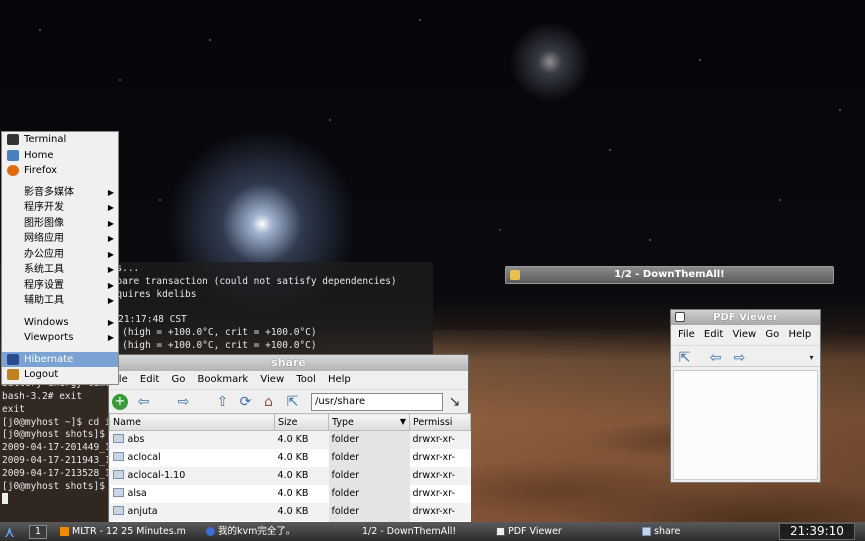  I want to click on column-type: Type ▼, so click(369, 422).